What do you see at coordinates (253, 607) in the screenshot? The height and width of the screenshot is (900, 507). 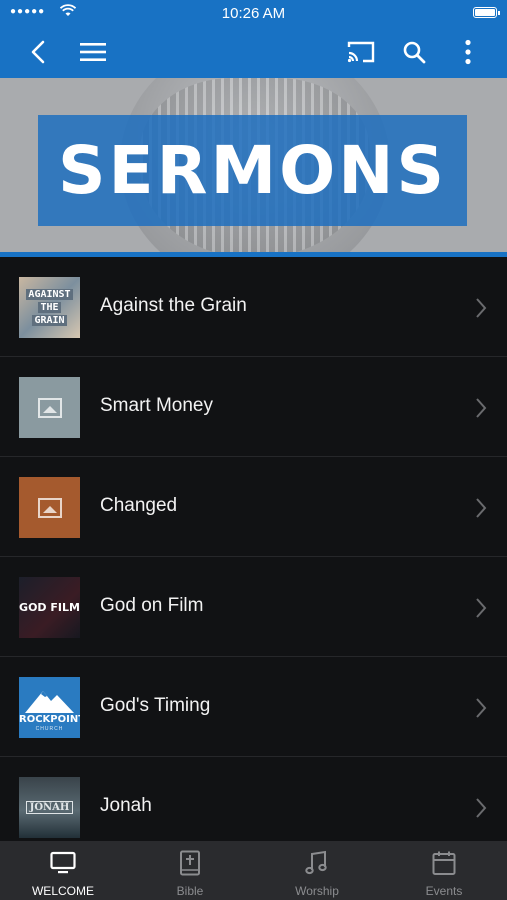 I see `list-item: GOD FILM God on Film` at bounding box center [253, 607].